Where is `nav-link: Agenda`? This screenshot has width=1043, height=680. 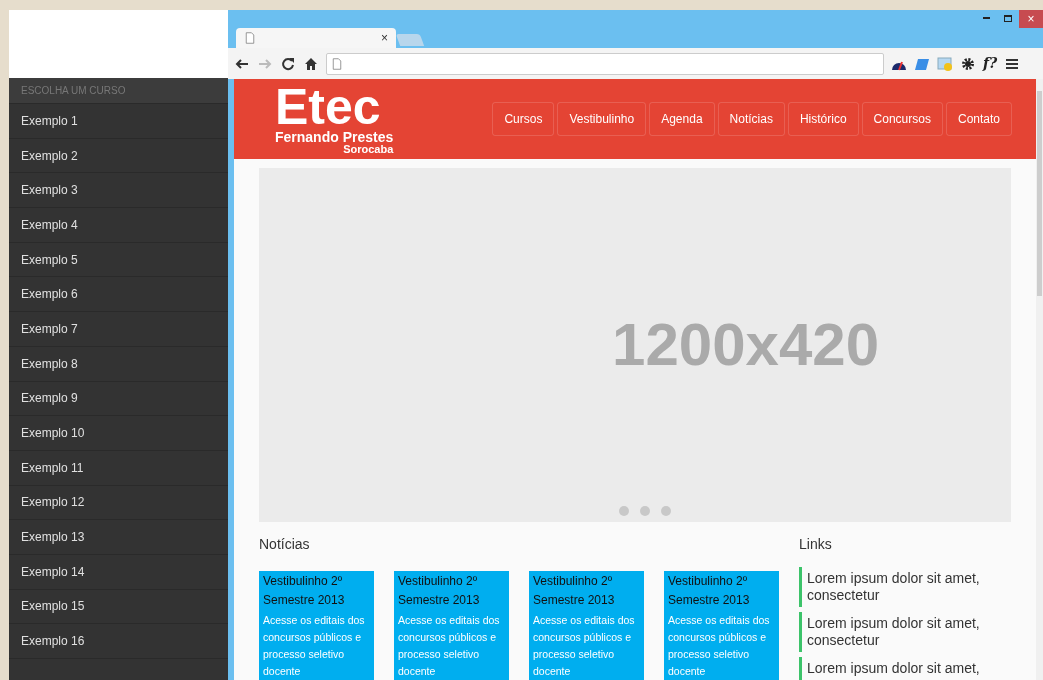
nav-link: Agenda is located at coordinates (682, 119).